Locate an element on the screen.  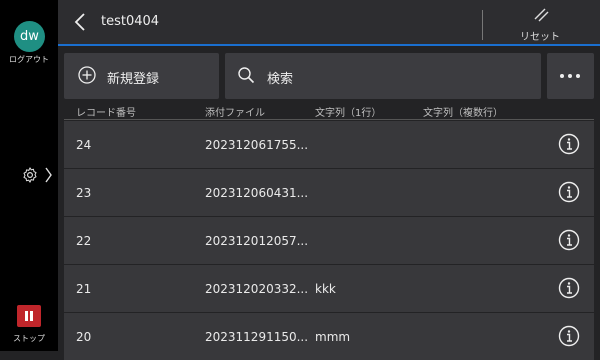
chevron-right-icon is located at coordinates (48, 175).